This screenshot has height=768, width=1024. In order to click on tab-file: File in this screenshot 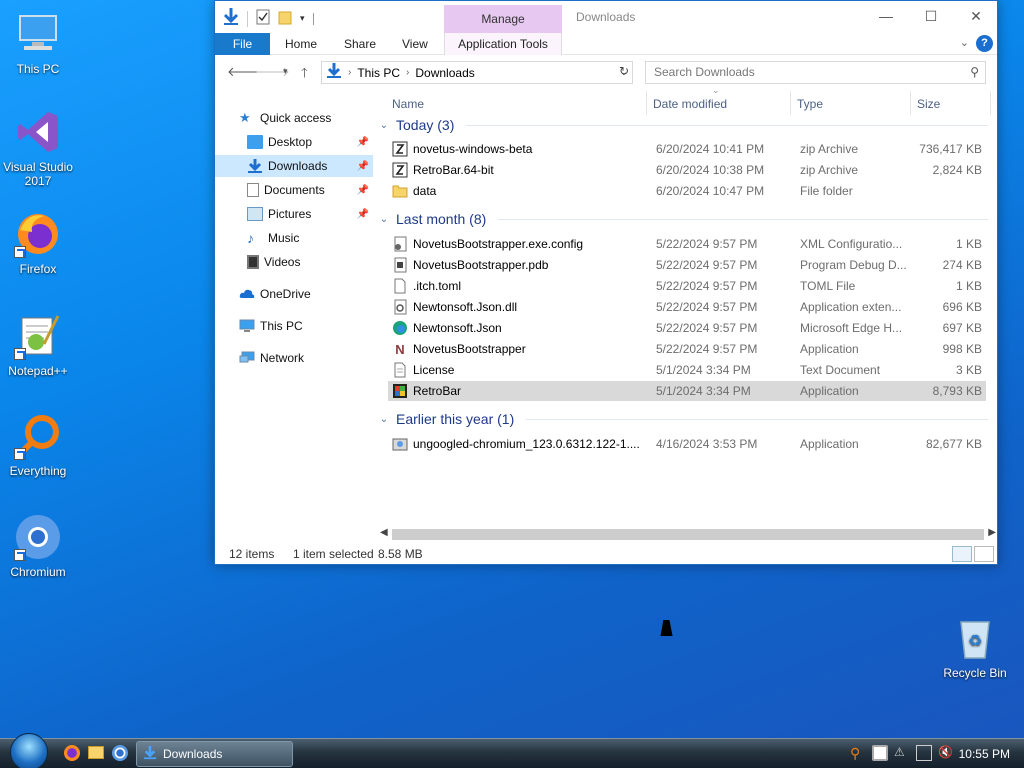, I will do `click(242, 44)`.